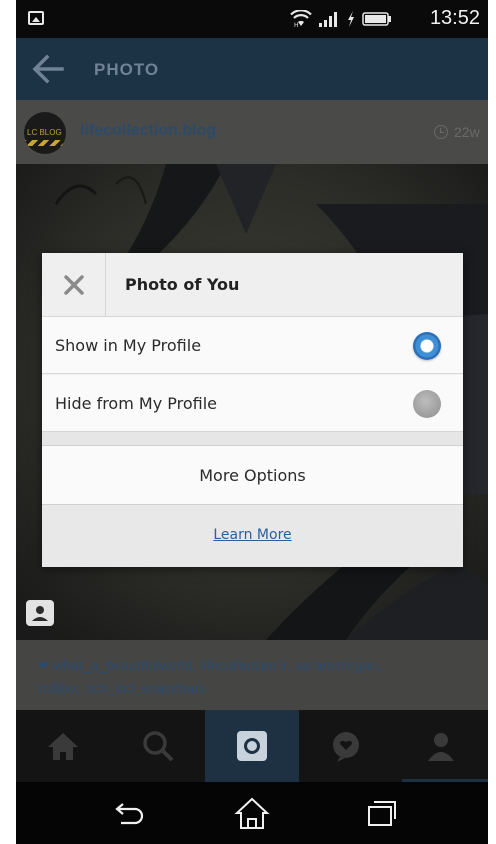  Describe the element at coordinates (36, 18) in the screenshot. I see `image-notification-icon` at that location.